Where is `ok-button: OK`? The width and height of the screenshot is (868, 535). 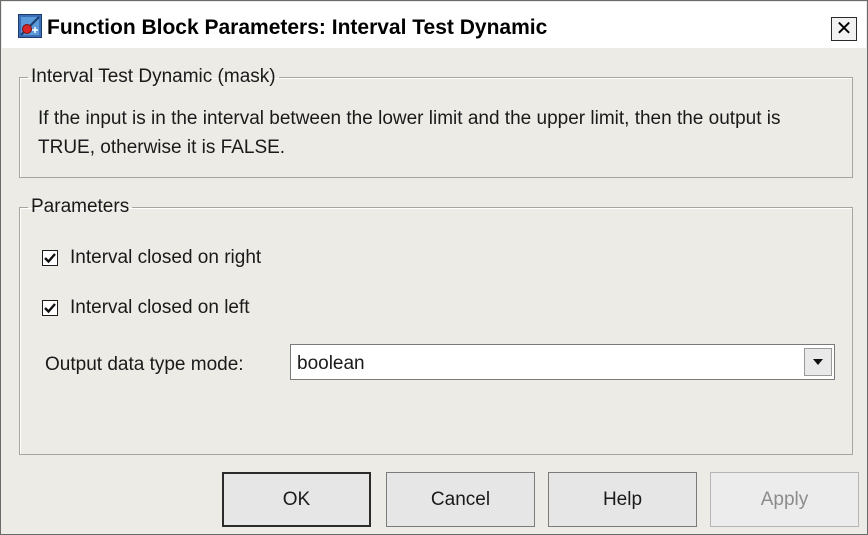
ok-button: OK is located at coordinates (296, 499).